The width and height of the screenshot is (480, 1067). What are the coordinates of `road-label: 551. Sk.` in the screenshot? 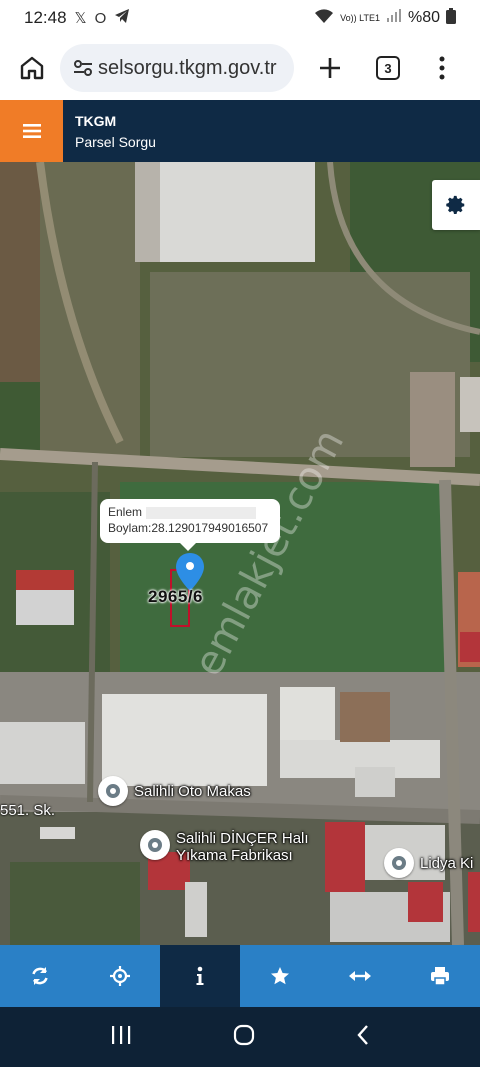 It's located at (28, 810).